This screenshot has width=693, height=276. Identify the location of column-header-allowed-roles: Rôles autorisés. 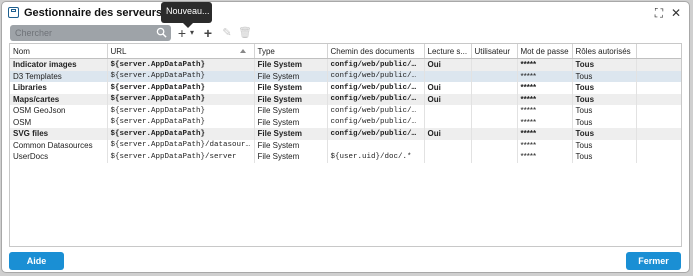
(604, 51).